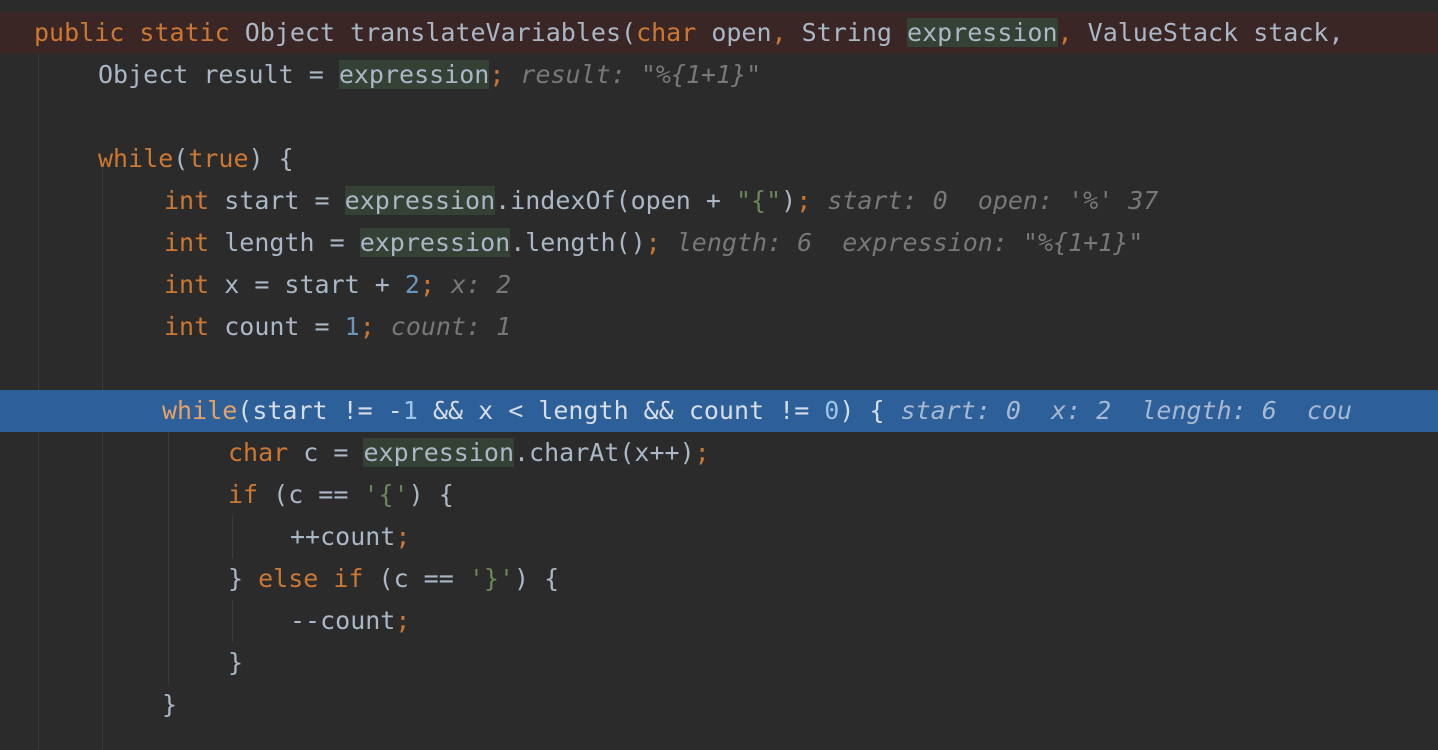 The width and height of the screenshot is (1438, 750). Describe the element at coordinates (719, 537) in the screenshot. I see `code-line-increment: ++count;` at that location.